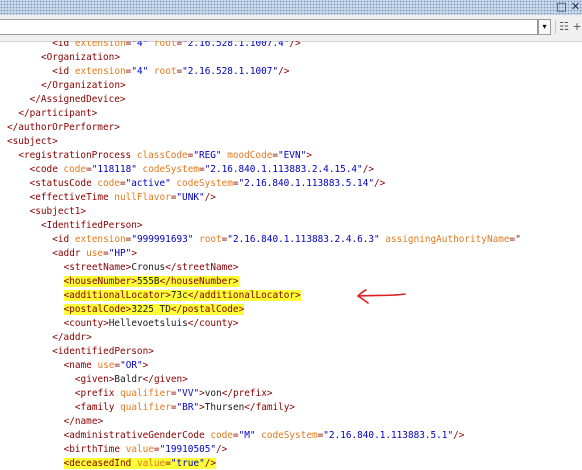  Describe the element at coordinates (69, 253) in the screenshot. I see `xml-tag: <addr` at that location.